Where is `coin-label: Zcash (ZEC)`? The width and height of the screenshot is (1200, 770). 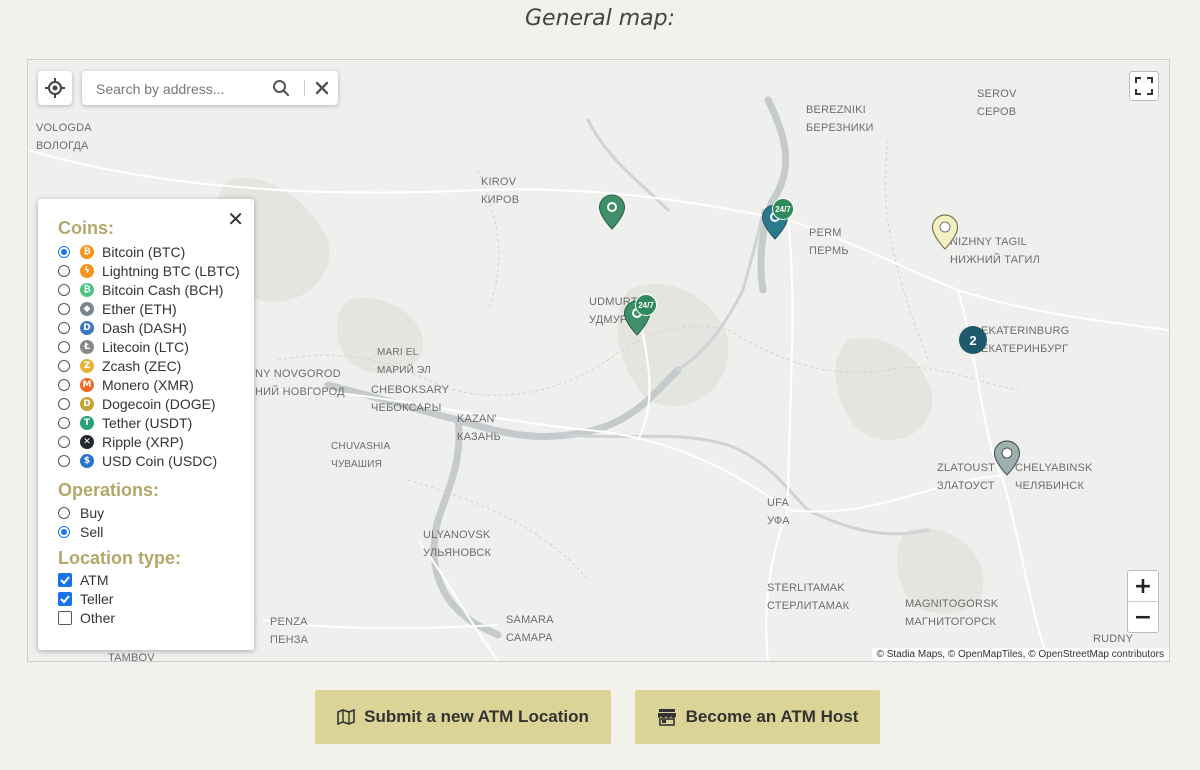 coin-label: Zcash (ZEC) is located at coordinates (142, 365).